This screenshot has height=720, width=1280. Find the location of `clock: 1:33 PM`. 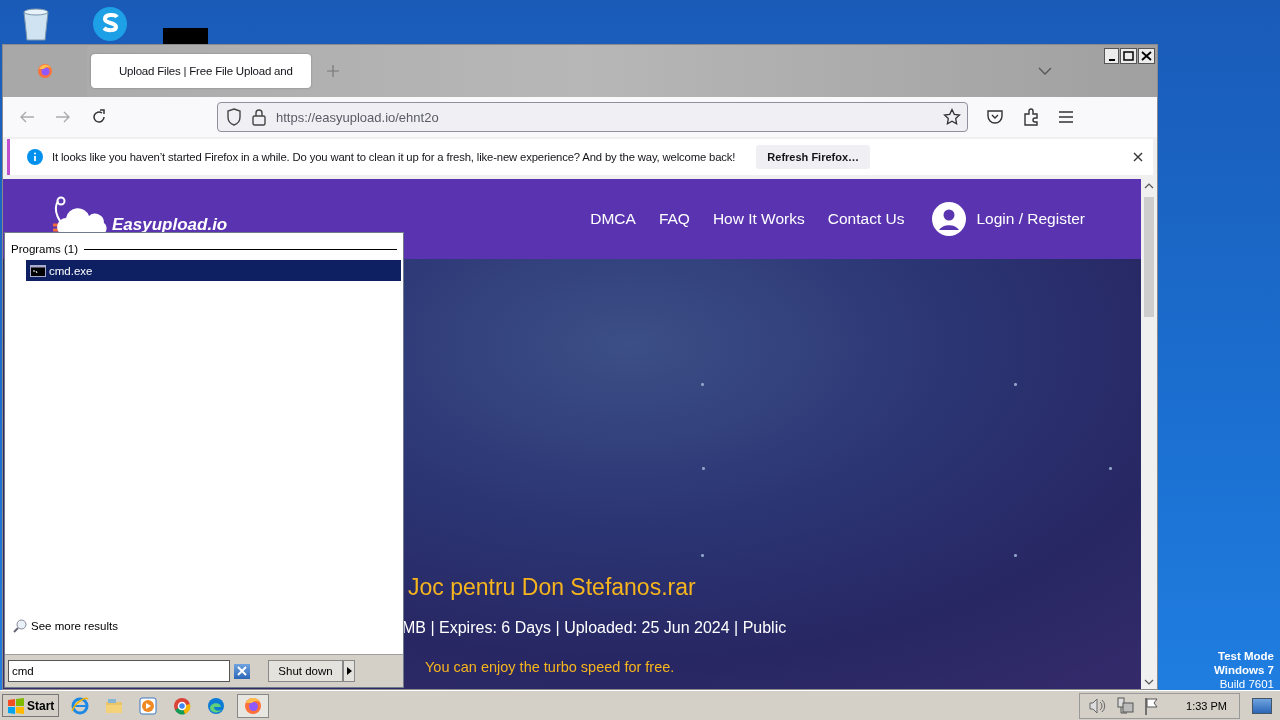

clock: 1:33 PM is located at coordinates (1206, 705).